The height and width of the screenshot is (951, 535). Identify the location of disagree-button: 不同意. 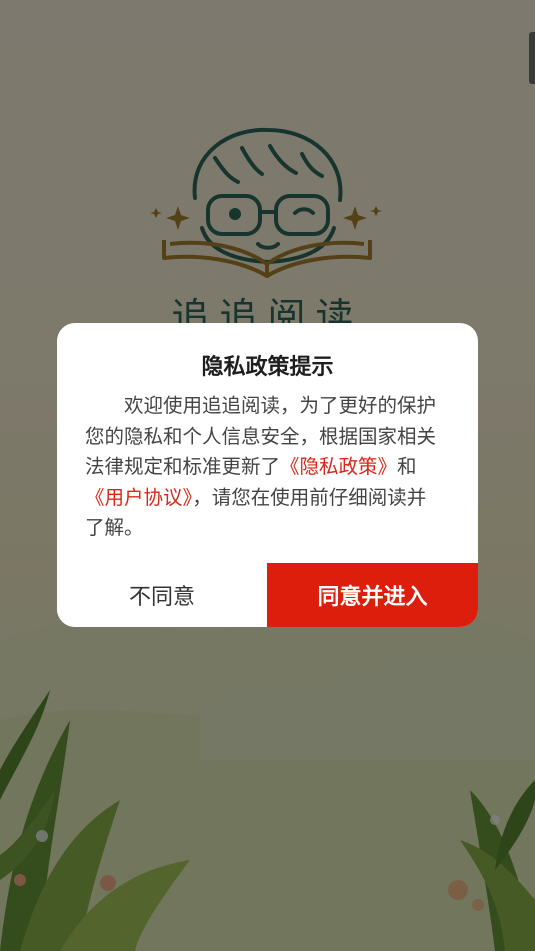
(162, 595).